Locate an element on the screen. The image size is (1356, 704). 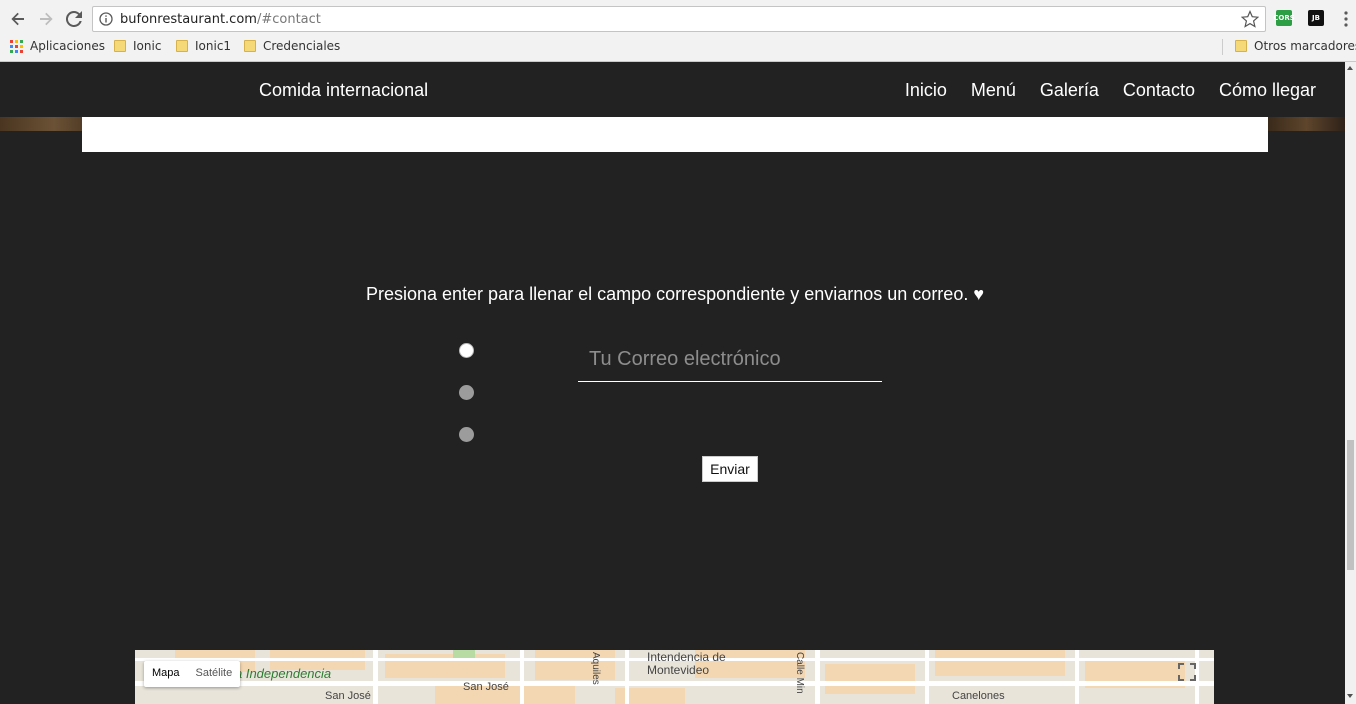
nav-link-menu: Menú is located at coordinates (993, 90).